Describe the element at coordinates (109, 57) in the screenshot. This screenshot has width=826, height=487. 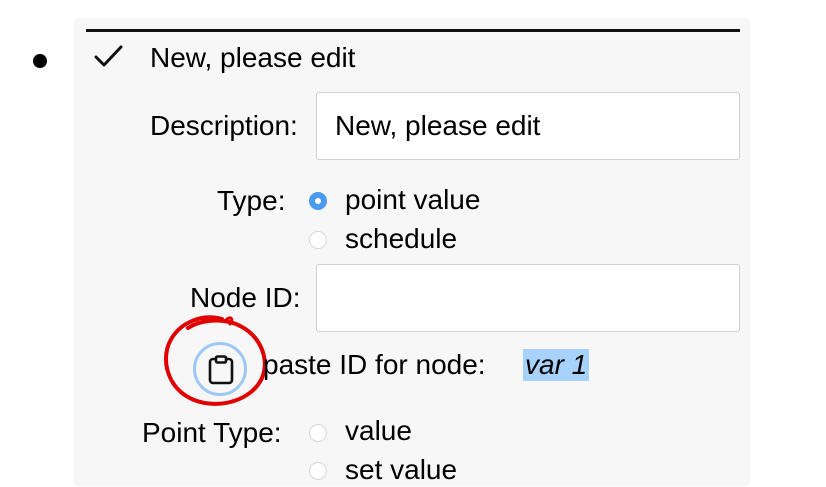
I see `check-icon` at that location.